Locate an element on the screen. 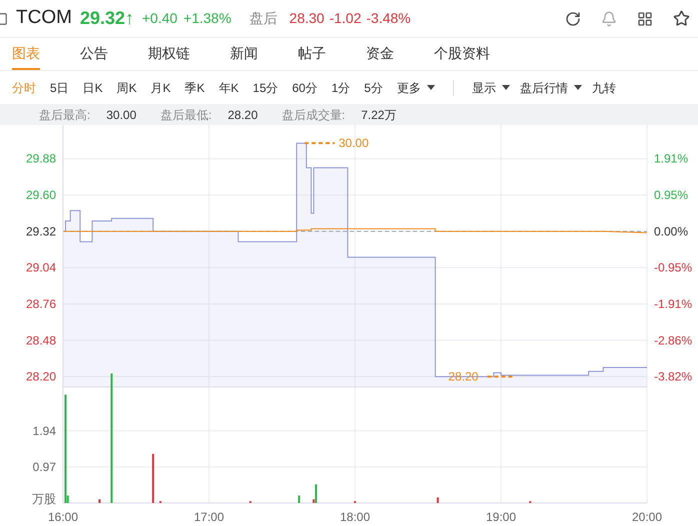 The width and height of the screenshot is (698, 526). period-button: 1分 is located at coordinates (340, 87).